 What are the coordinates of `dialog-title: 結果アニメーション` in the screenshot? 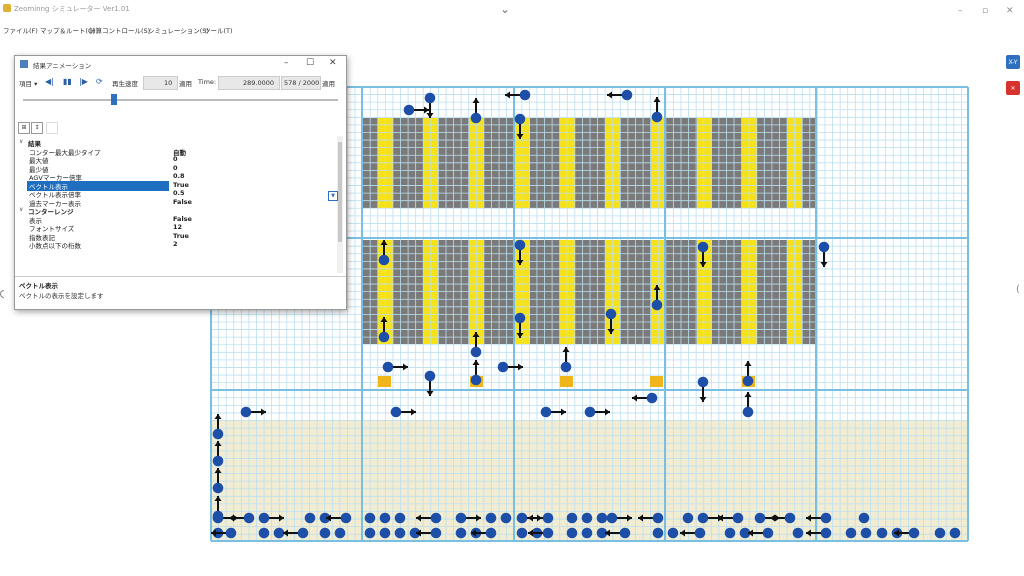 It's located at (62, 66).